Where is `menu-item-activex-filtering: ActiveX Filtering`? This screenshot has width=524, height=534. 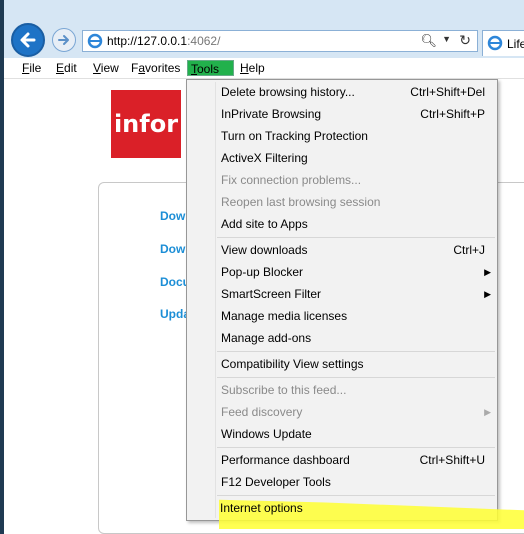 menu-item-activex-filtering: ActiveX Filtering is located at coordinates (357, 158).